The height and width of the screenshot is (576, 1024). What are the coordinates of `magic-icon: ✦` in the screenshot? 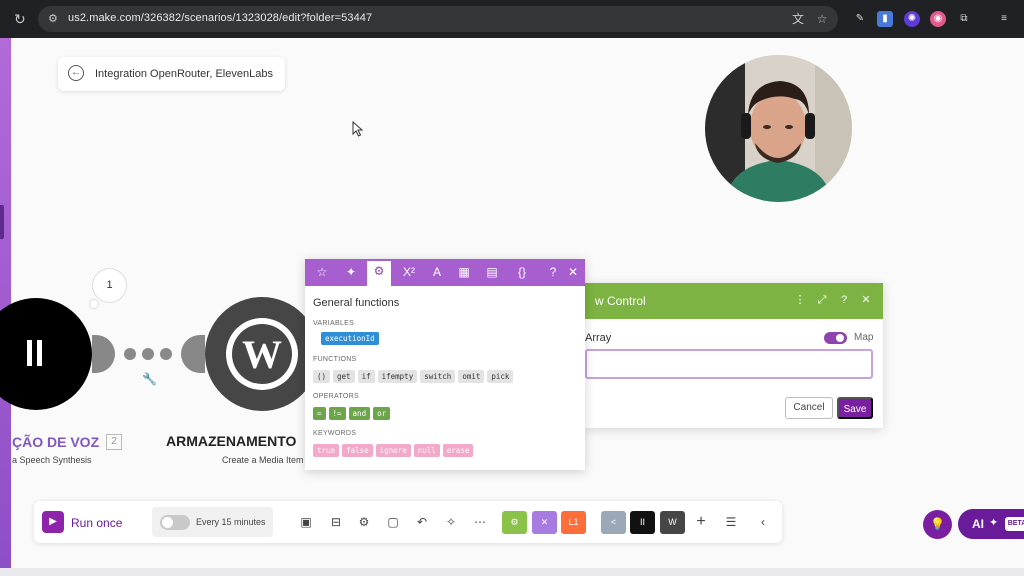 It's located at (351, 272).